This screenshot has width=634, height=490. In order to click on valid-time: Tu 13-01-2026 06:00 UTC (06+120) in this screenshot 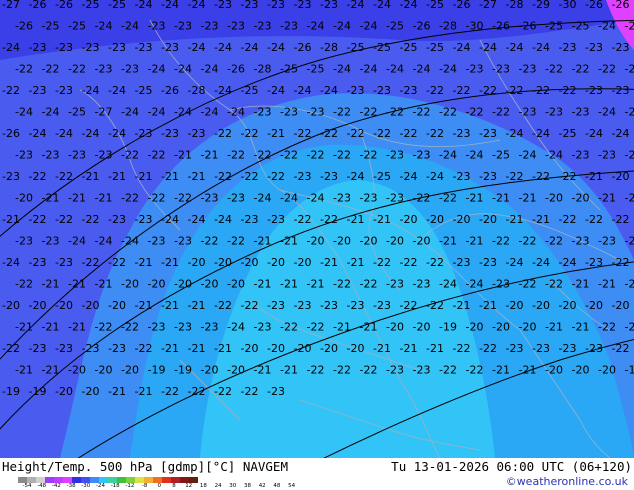, I will do `click(511, 466)`.